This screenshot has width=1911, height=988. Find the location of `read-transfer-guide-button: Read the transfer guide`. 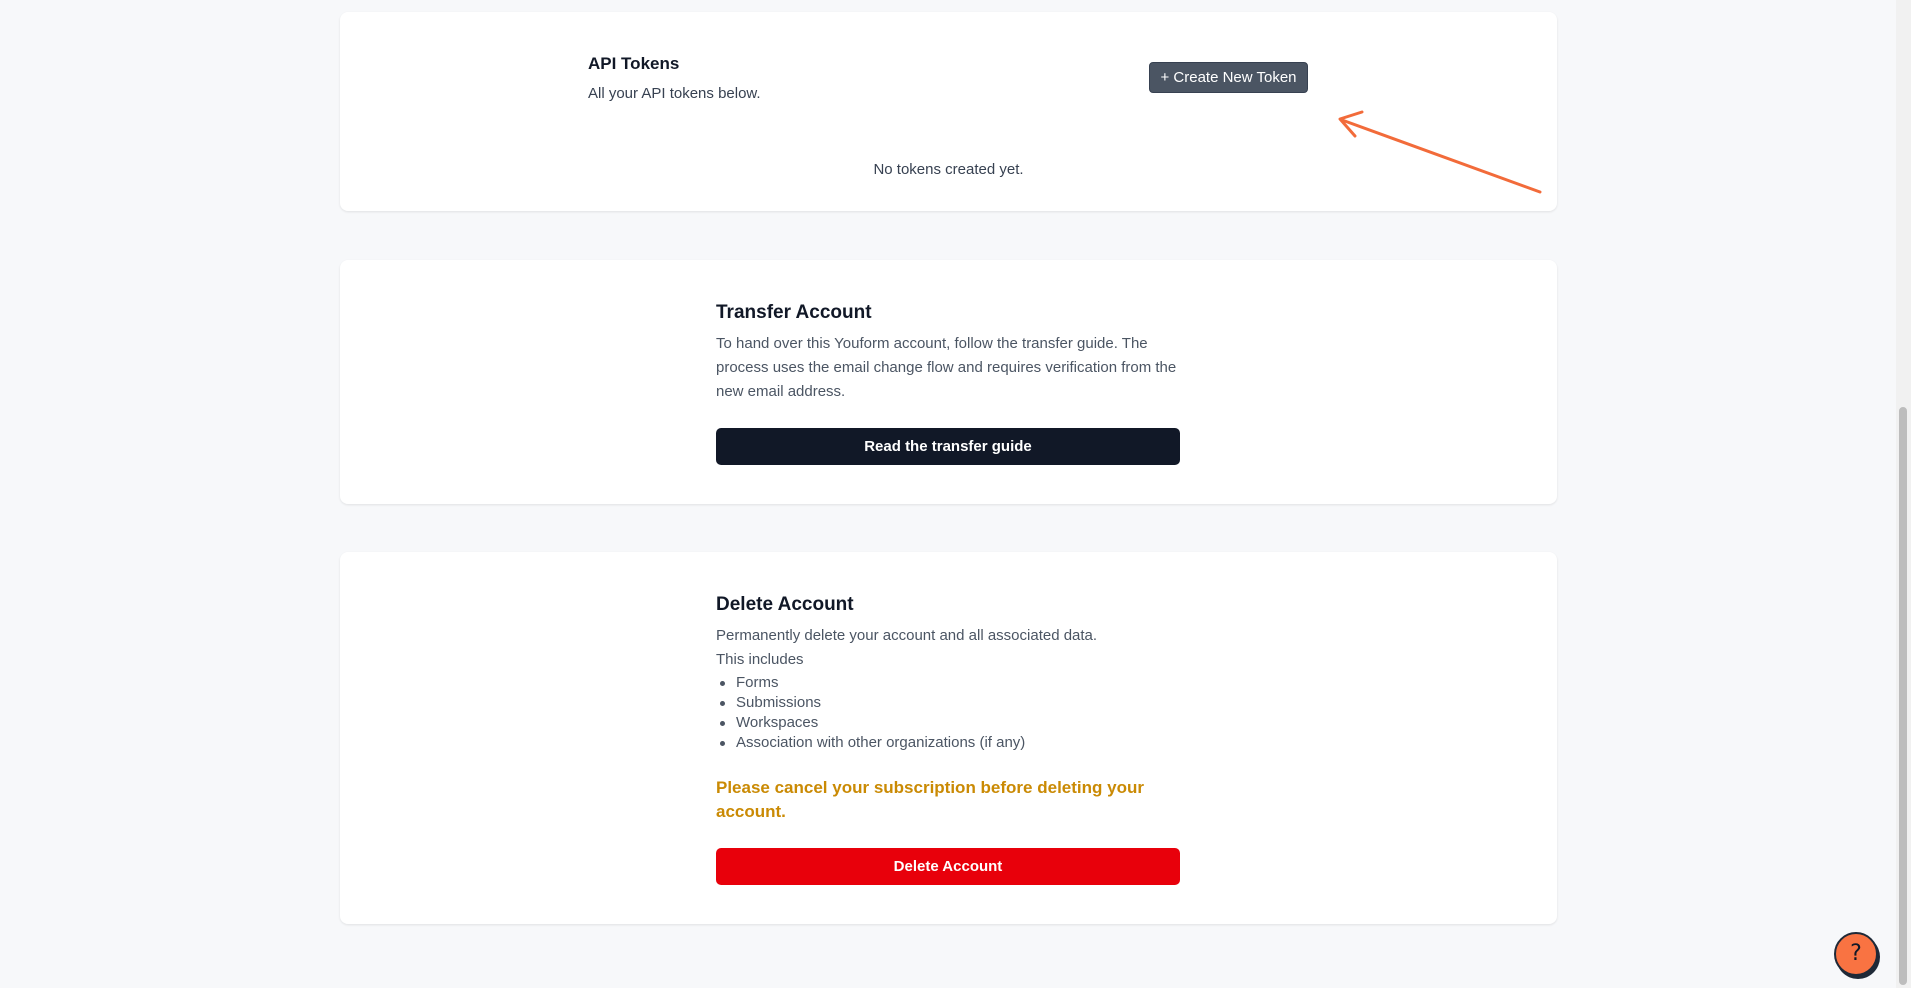

read-transfer-guide-button: Read the transfer guide is located at coordinates (948, 446).